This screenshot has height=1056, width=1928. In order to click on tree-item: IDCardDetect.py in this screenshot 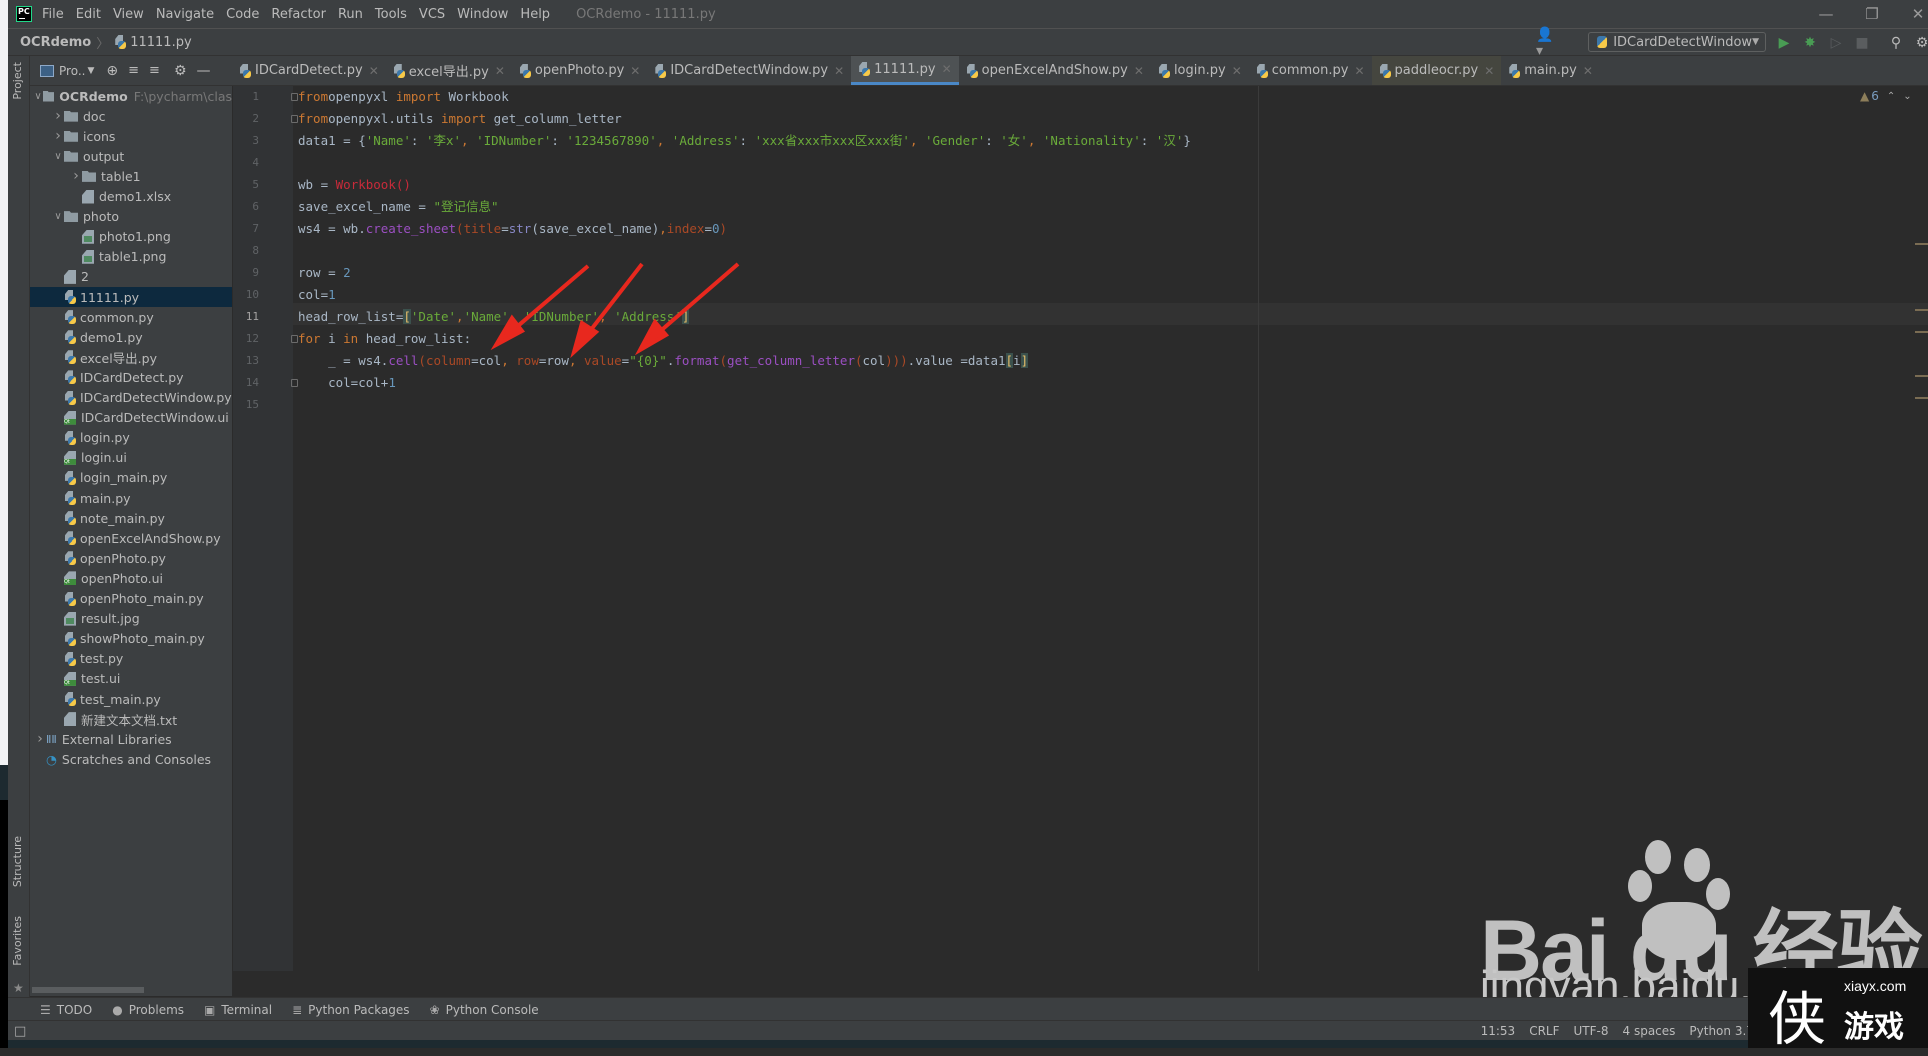, I will do `click(131, 377)`.